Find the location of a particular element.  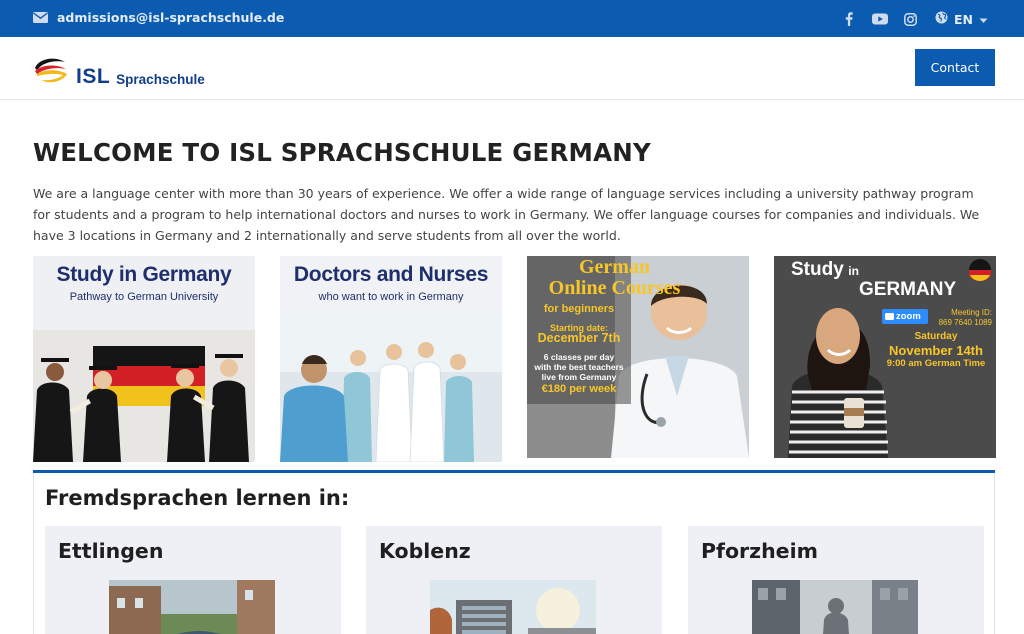

location-card-koblenz: Koblenz is located at coordinates (514, 580).